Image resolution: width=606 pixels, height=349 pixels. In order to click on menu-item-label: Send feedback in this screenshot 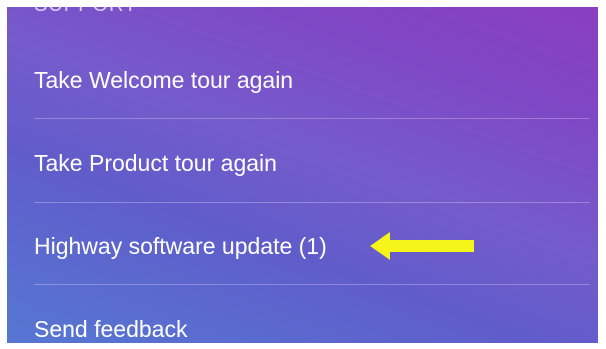, I will do `click(111, 328)`.